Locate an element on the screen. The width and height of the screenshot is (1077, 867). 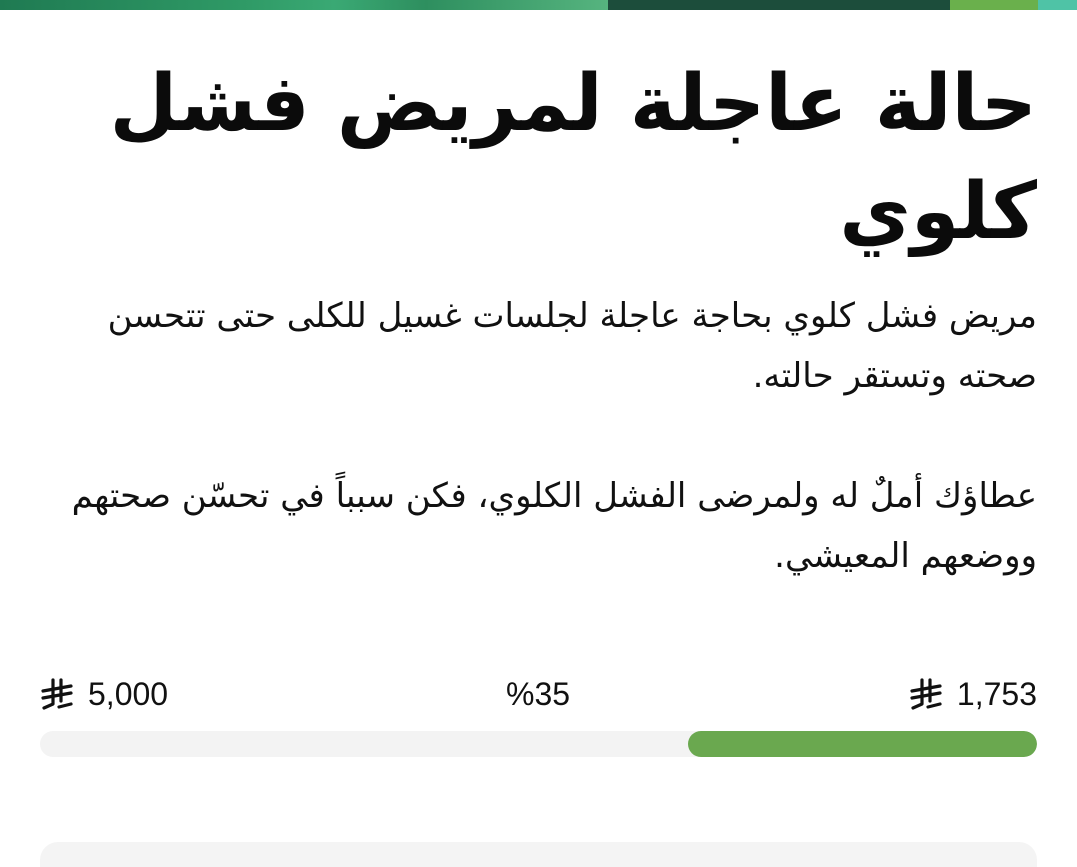
progress-percent: %35 is located at coordinates (538, 694).